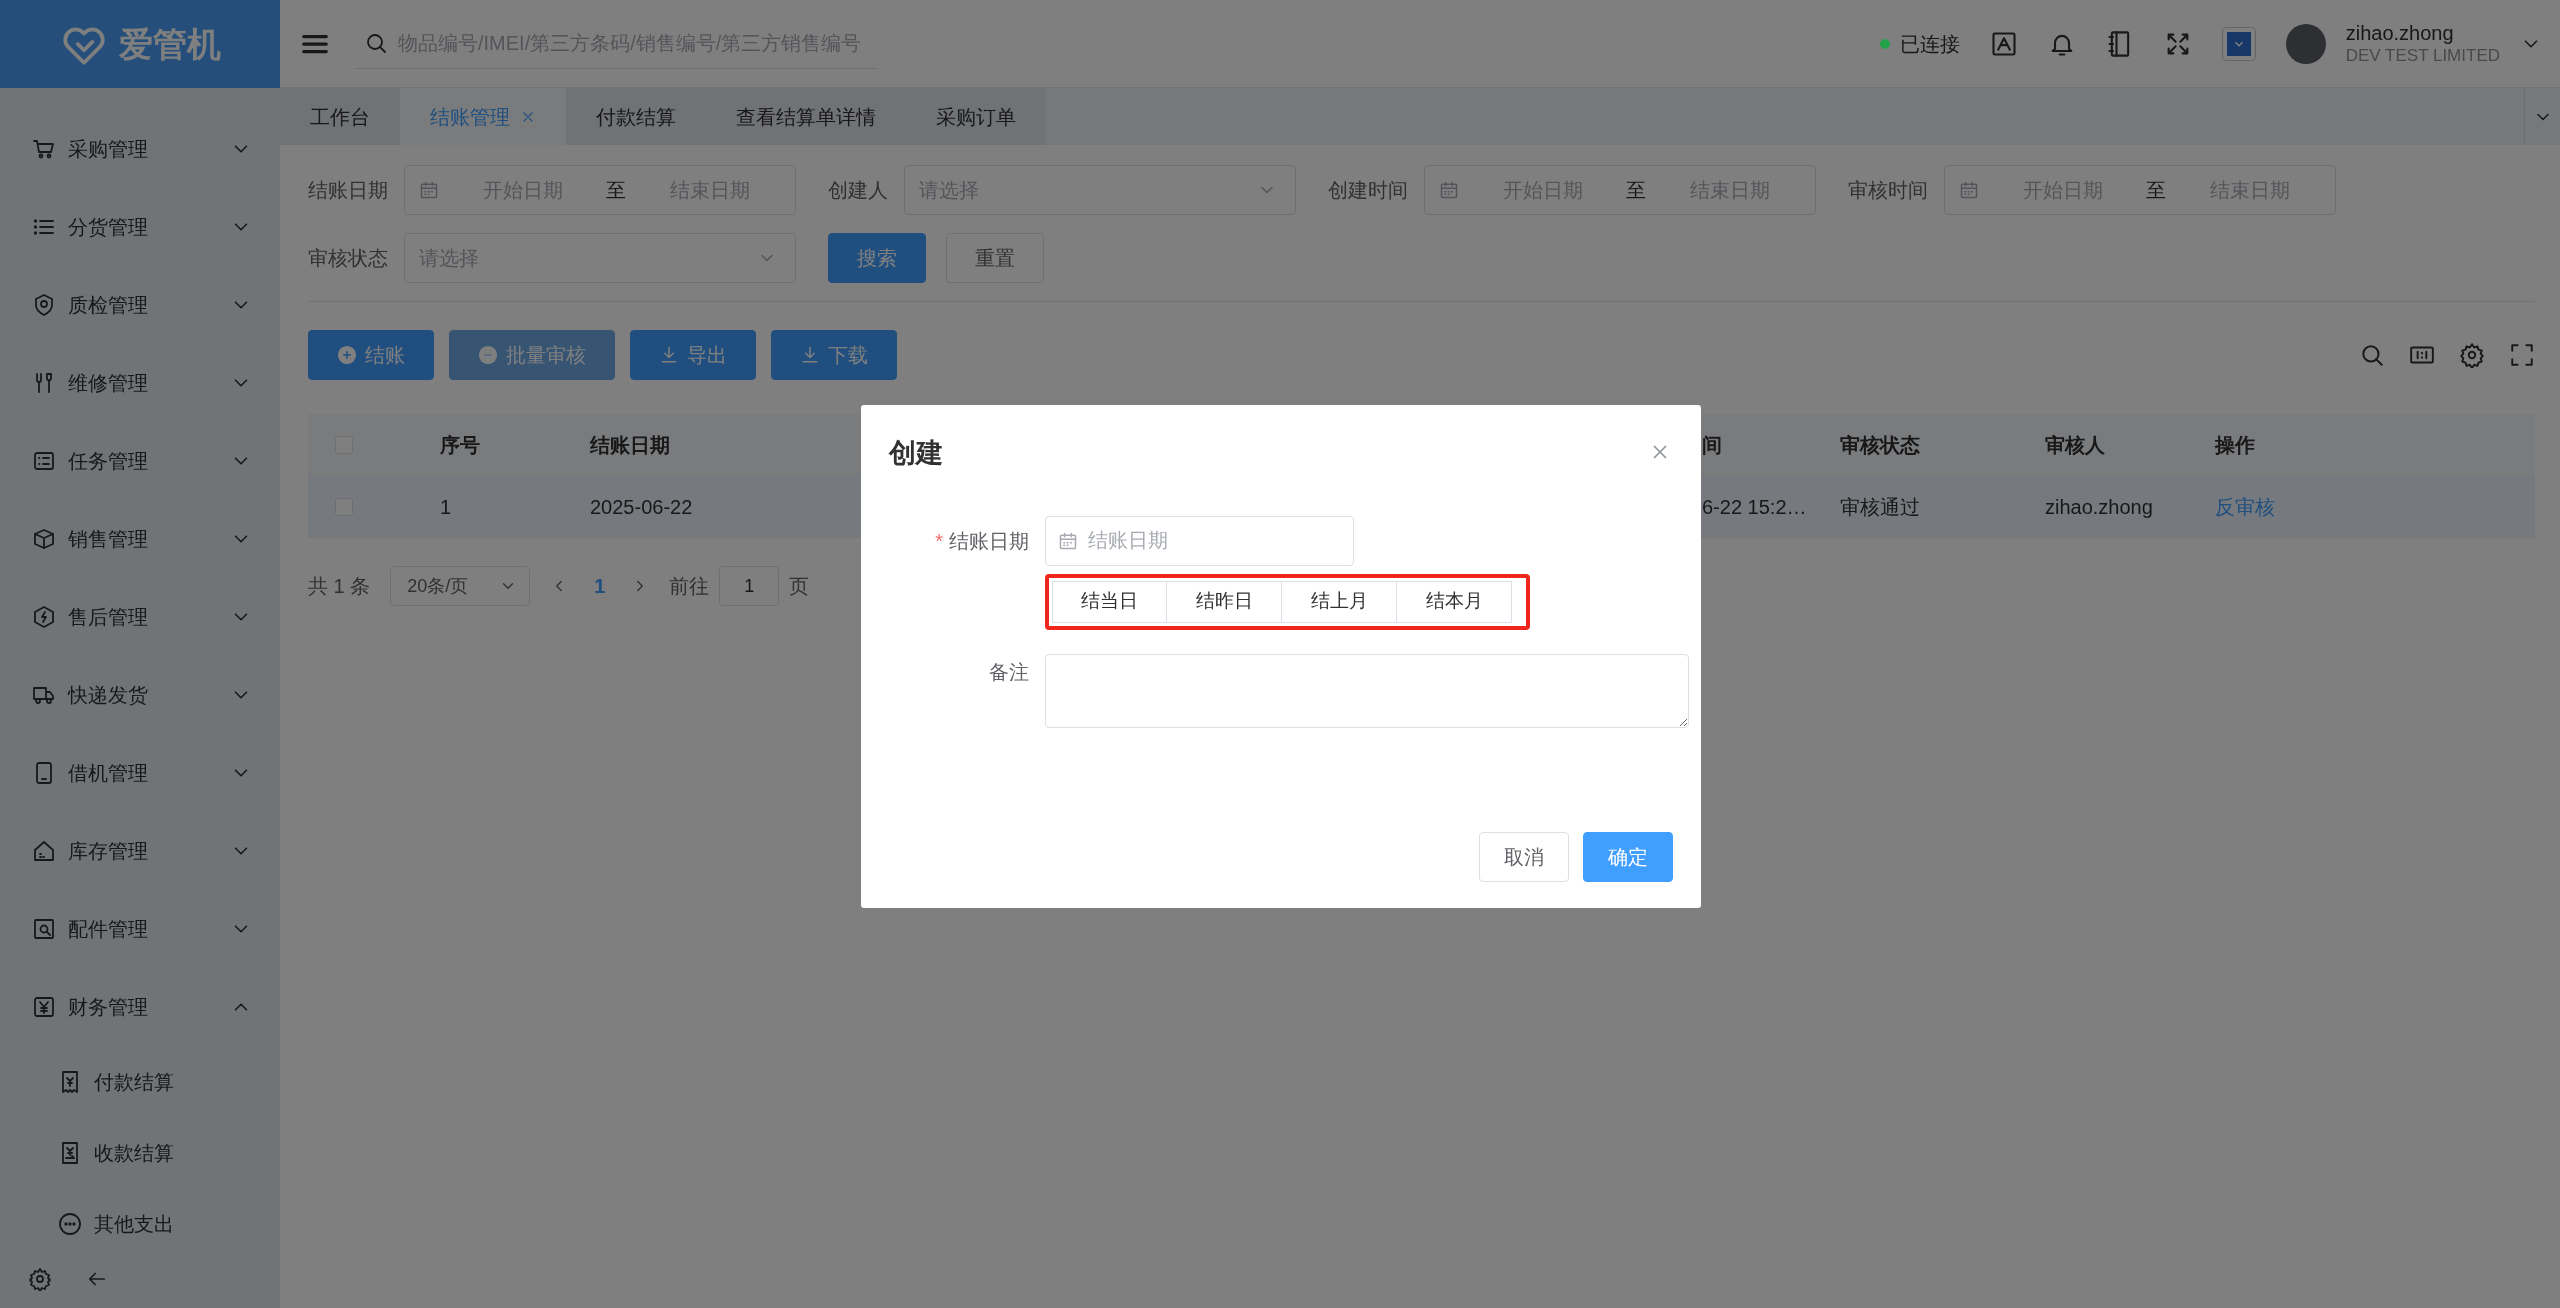 The height and width of the screenshot is (1308, 2560). I want to click on page-input: 1, so click(749, 586).